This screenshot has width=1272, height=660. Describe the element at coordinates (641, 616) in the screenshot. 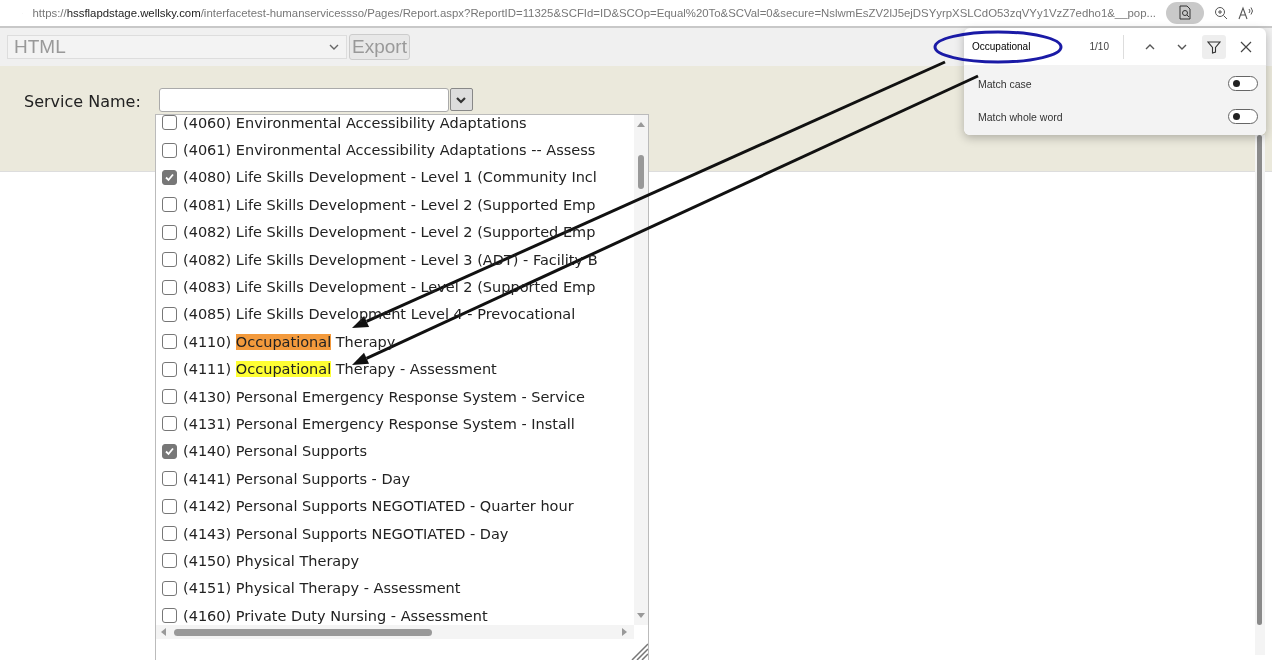

I see `triangle-down-icon` at that location.